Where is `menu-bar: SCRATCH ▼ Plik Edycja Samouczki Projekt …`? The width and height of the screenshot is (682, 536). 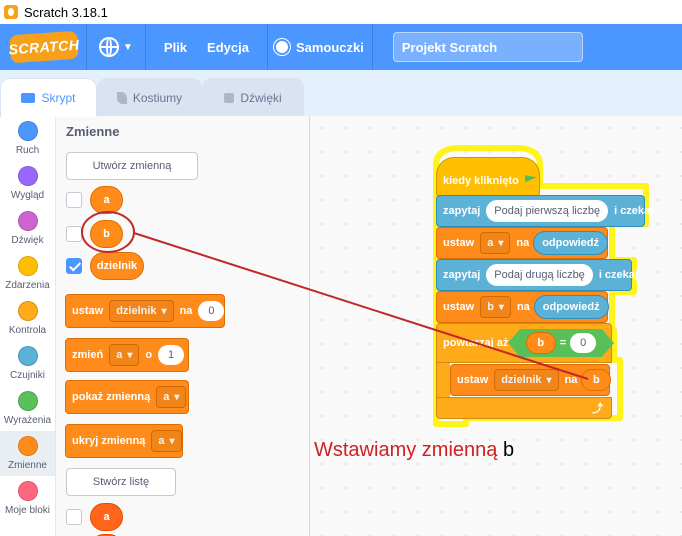
menu-bar: SCRATCH ▼ Plik Edycja Samouczki Projekt … is located at coordinates (341, 47).